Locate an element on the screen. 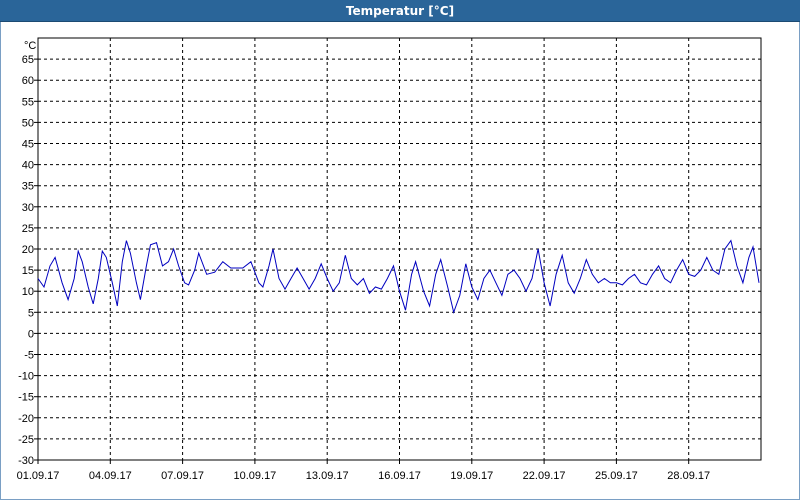  y-tick-label: -15 is located at coordinates (26, 398).